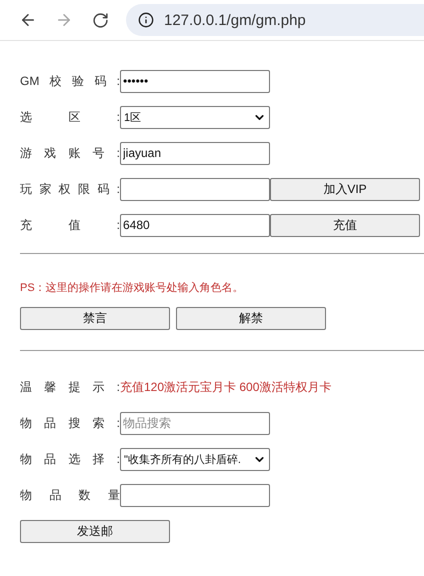 The image size is (424, 576). What do you see at coordinates (195, 423) in the screenshot?
I see `input-field: 物品搜索` at bounding box center [195, 423].